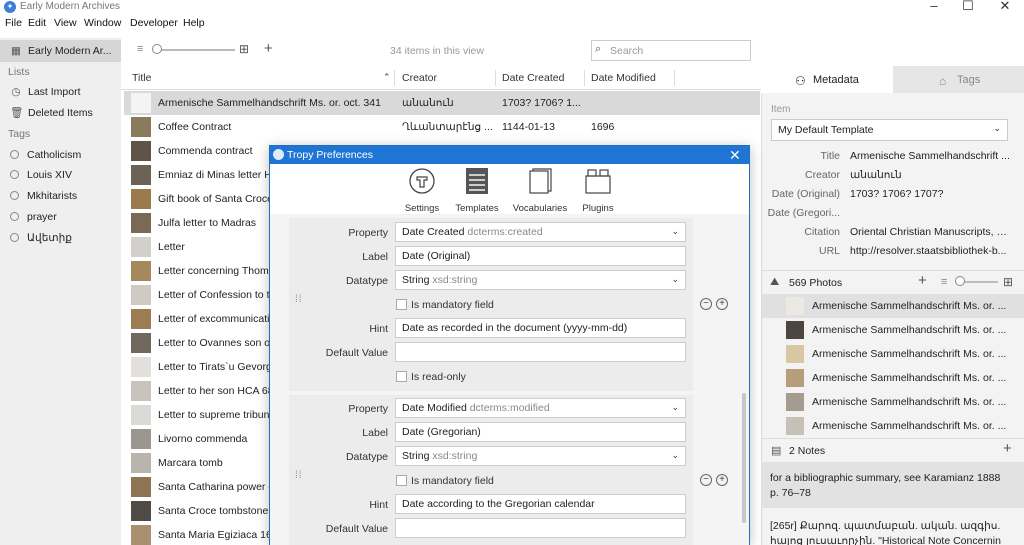  I want to click on add-photo-icon: +, so click(922, 280).